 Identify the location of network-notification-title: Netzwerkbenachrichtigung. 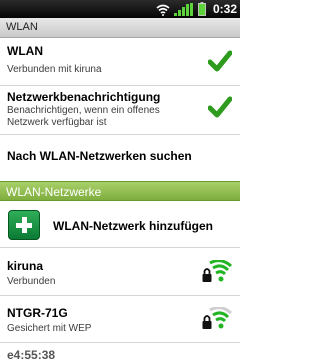
(84, 97).